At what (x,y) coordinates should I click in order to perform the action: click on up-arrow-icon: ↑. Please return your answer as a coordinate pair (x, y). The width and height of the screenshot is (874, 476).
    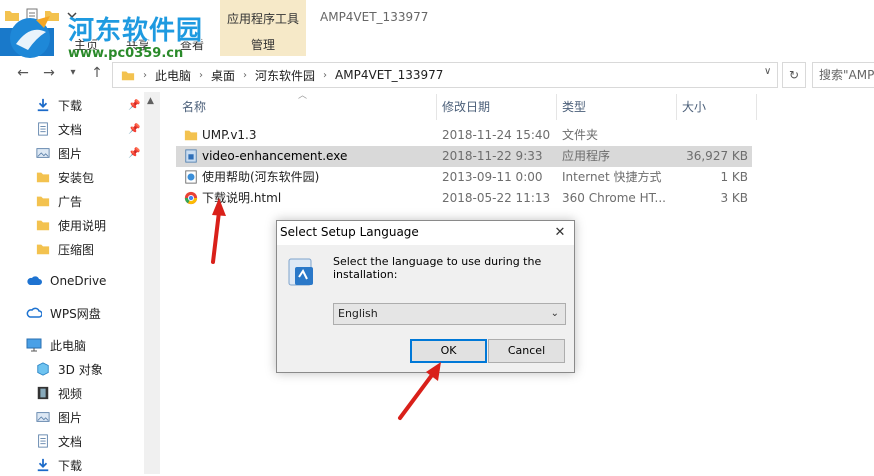
    Looking at the image, I should click on (97, 73).